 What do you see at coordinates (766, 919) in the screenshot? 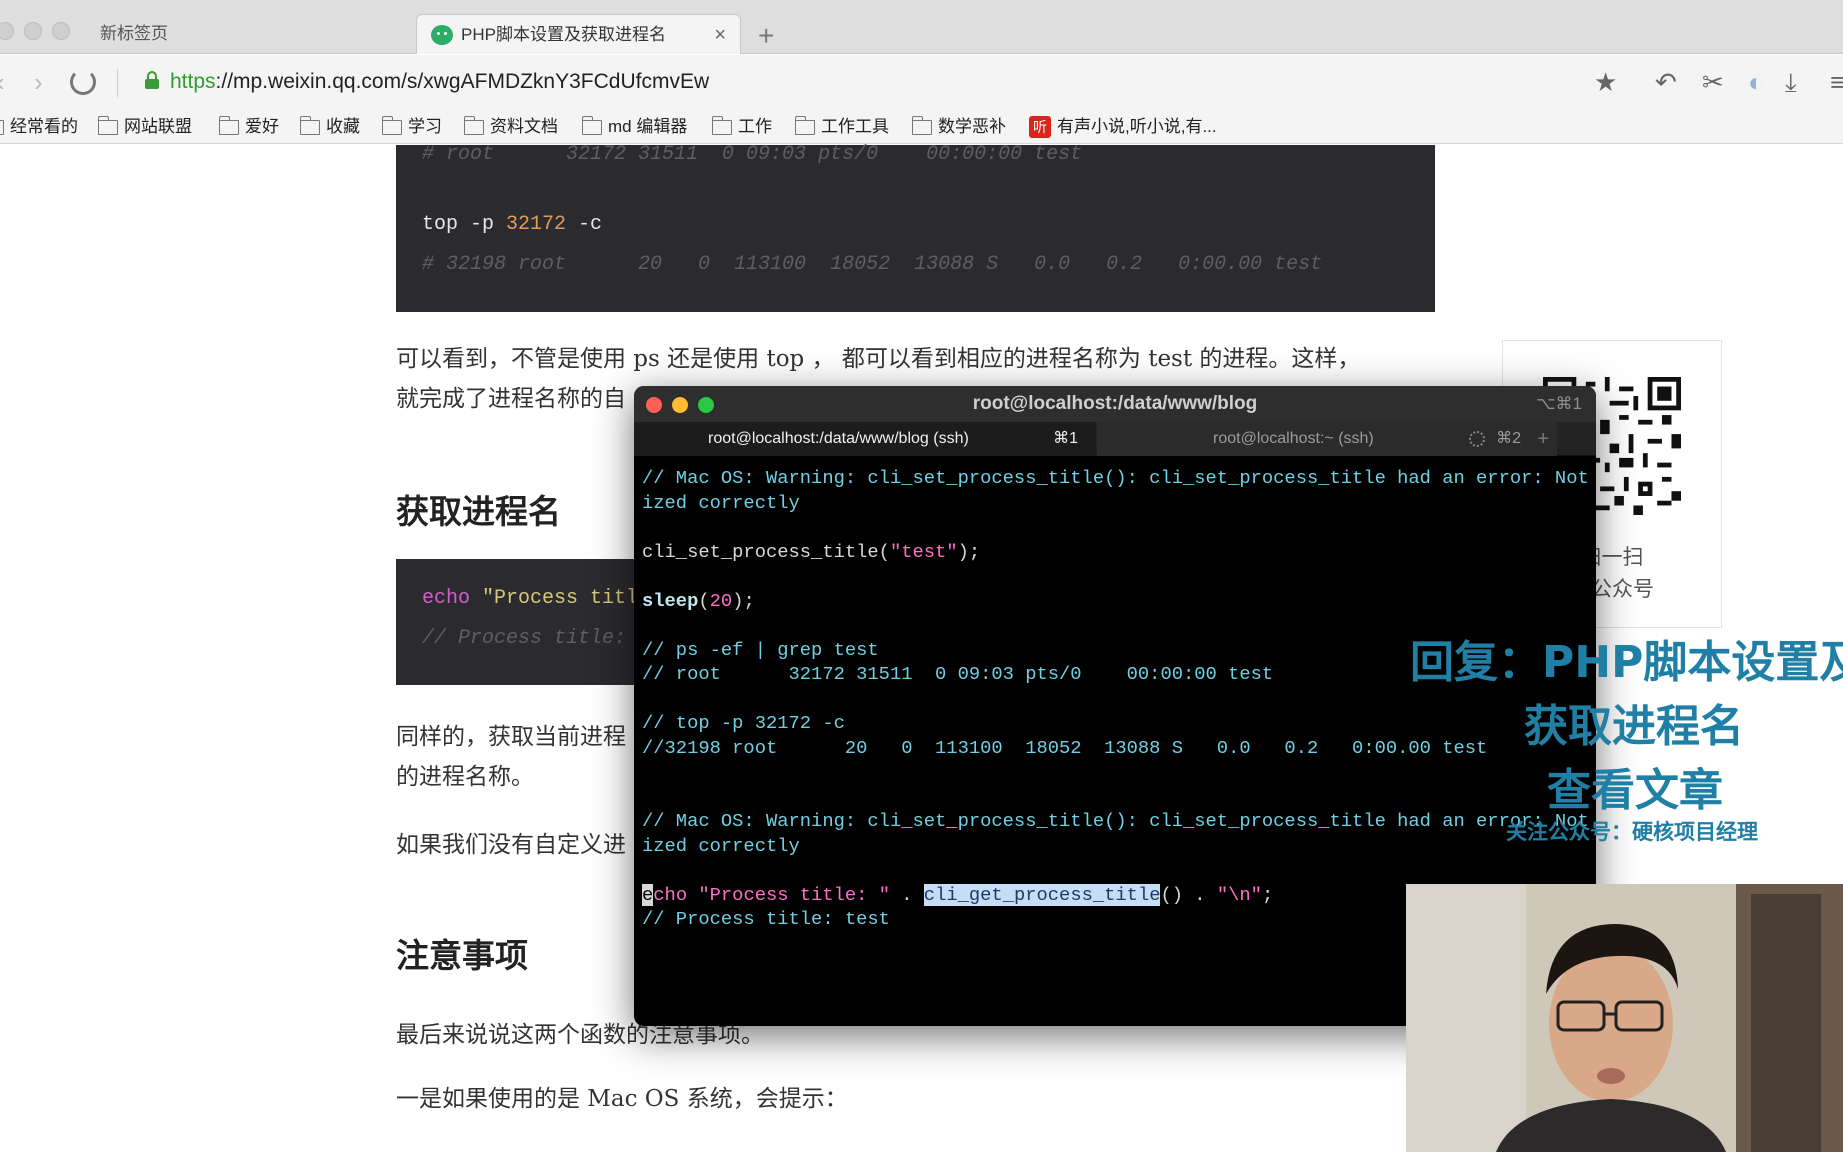
I see `terminal-line: // Process title: test` at bounding box center [766, 919].